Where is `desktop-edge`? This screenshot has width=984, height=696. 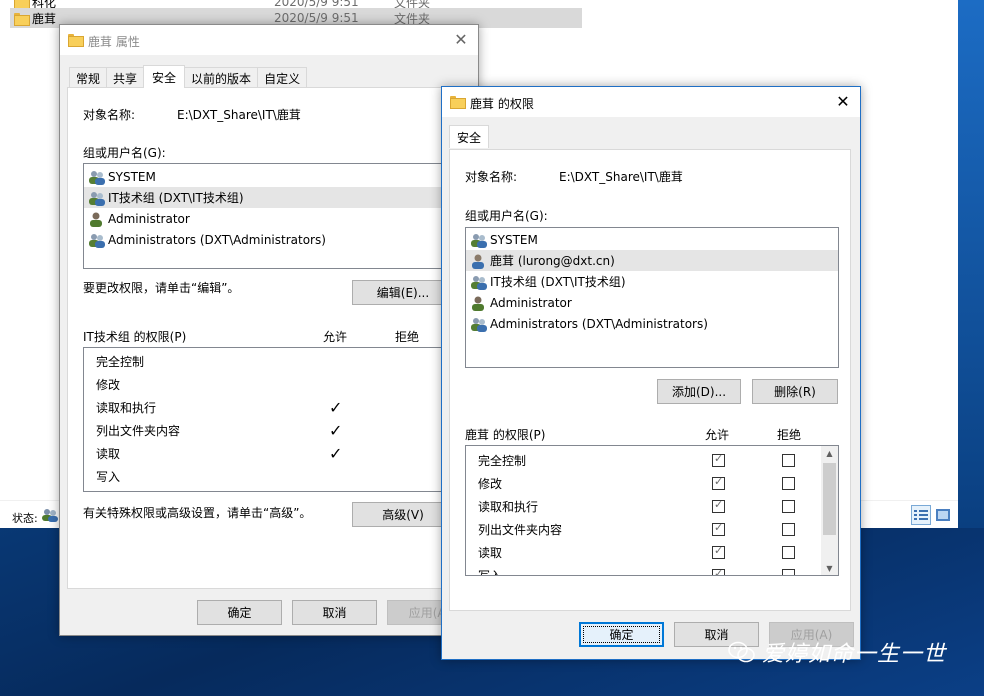
desktop-edge is located at coordinates (971, 264).